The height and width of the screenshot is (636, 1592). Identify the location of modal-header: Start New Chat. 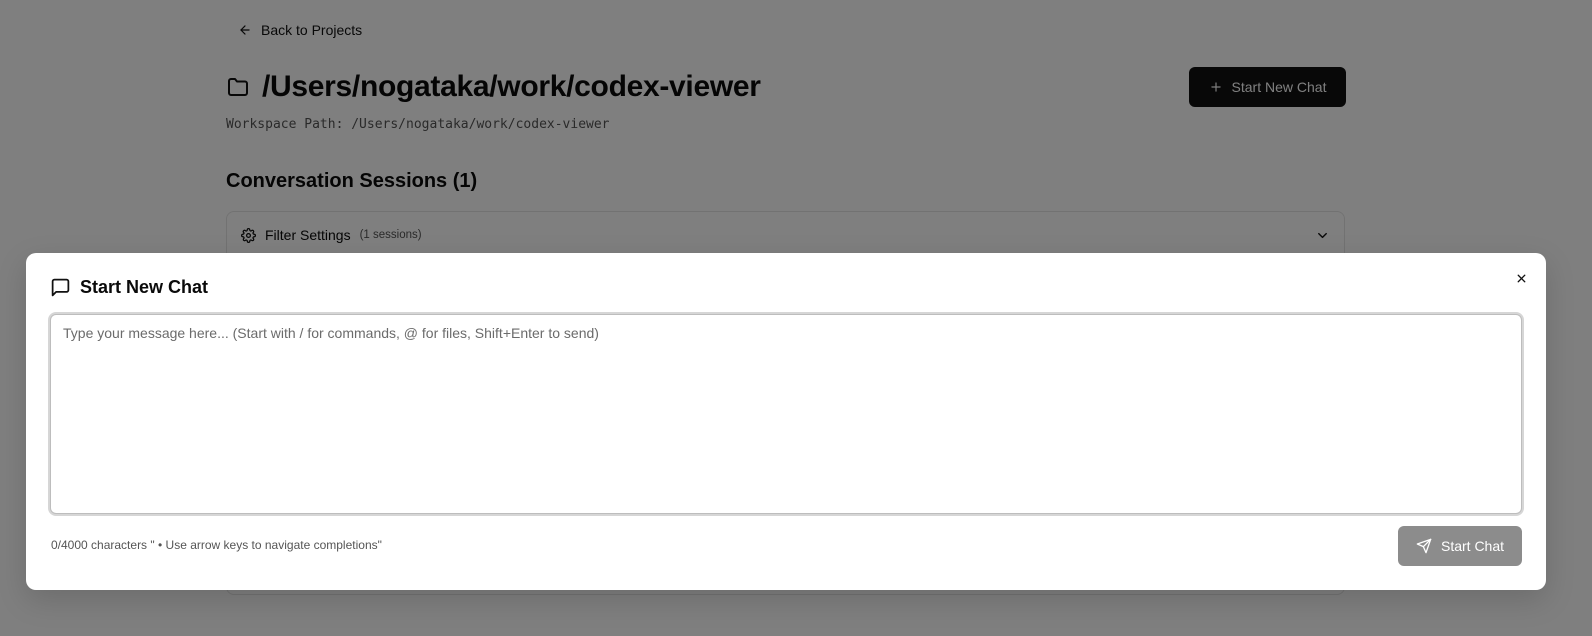
(129, 287).